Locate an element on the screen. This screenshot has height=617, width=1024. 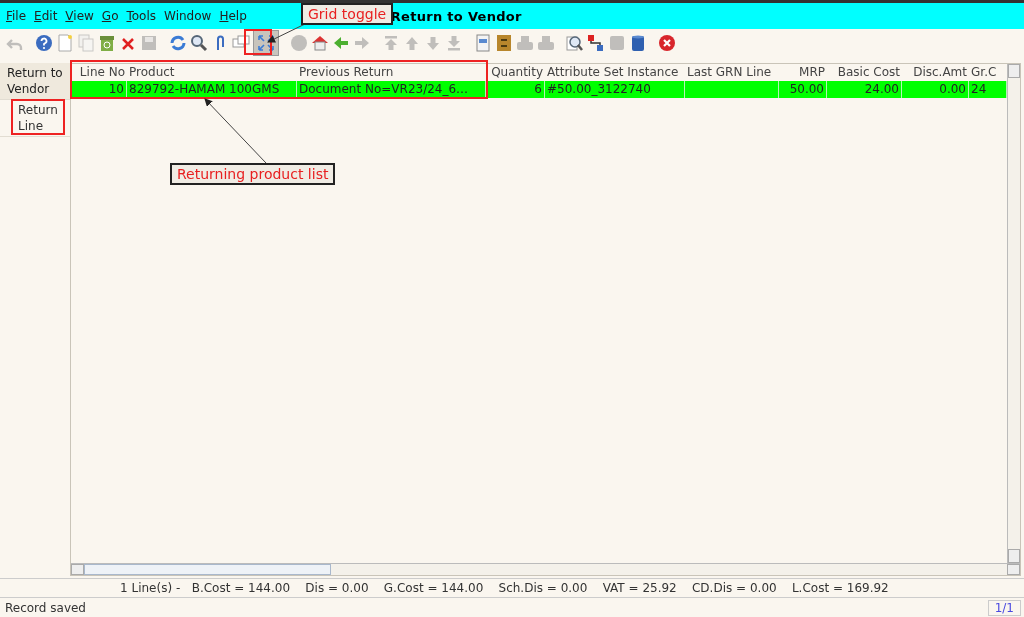
close-icon is located at coordinates (667, 43).